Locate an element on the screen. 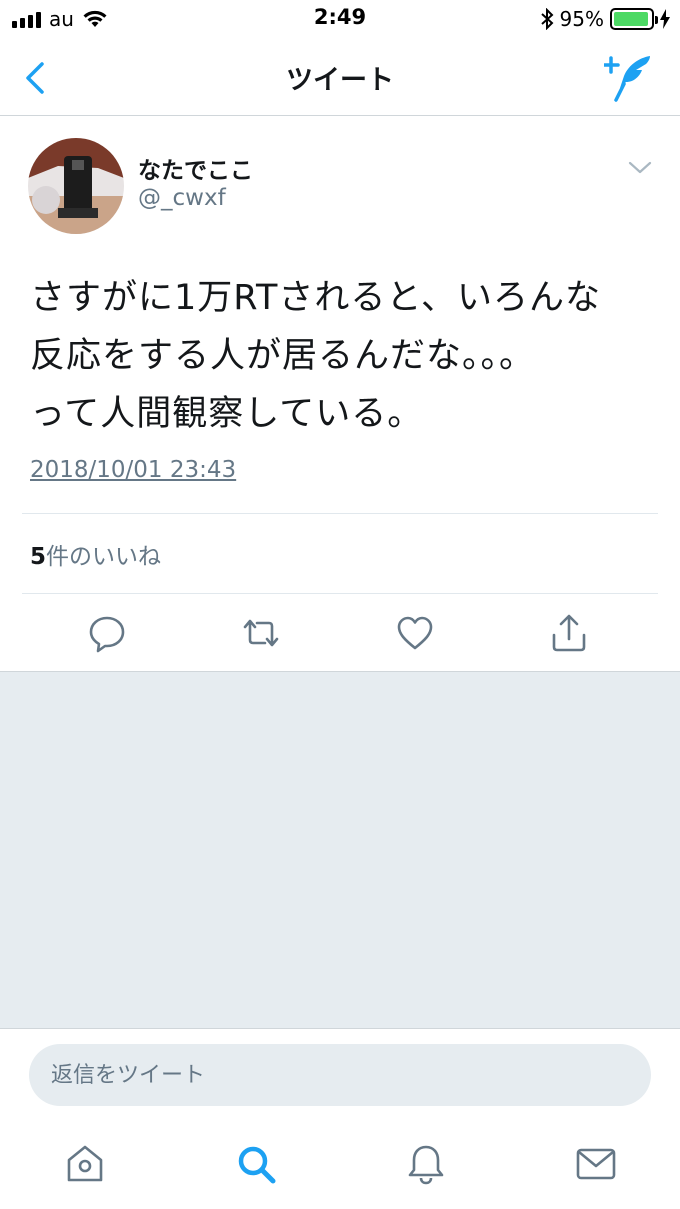 The image size is (680, 1209). tab-bar is located at coordinates (340, 1164).